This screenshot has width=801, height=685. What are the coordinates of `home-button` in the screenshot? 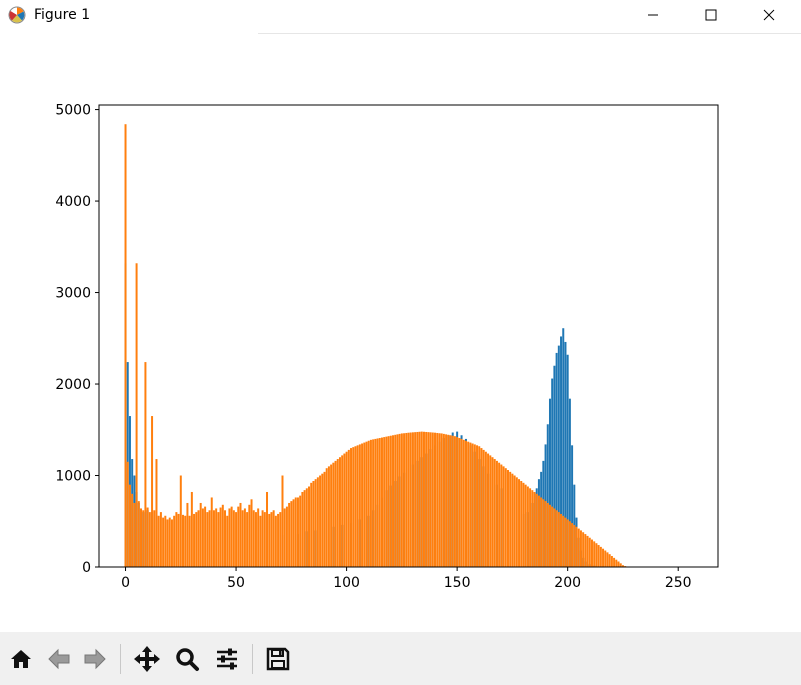 It's located at (21, 659).